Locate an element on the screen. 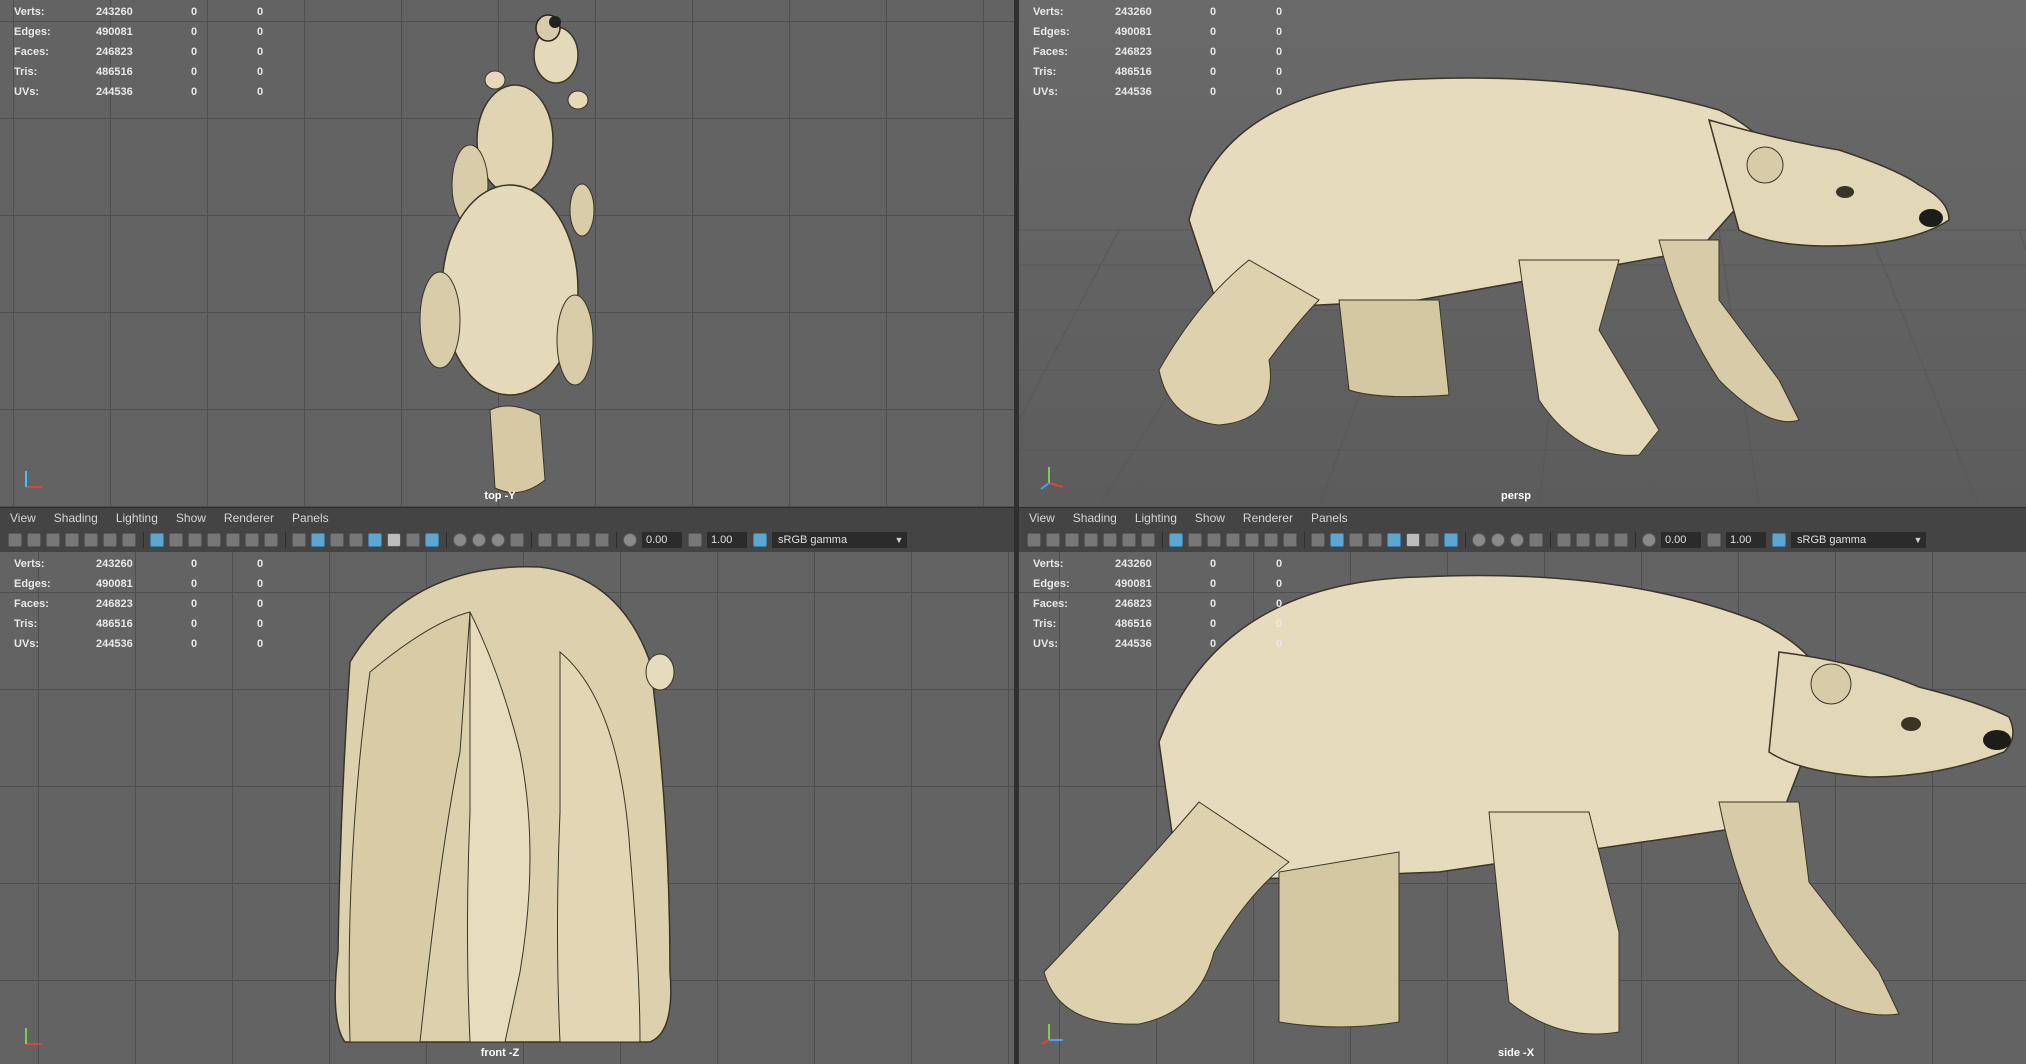 The height and width of the screenshot is (1064, 2026). camera-label-persp: persp is located at coordinates (1516, 496).